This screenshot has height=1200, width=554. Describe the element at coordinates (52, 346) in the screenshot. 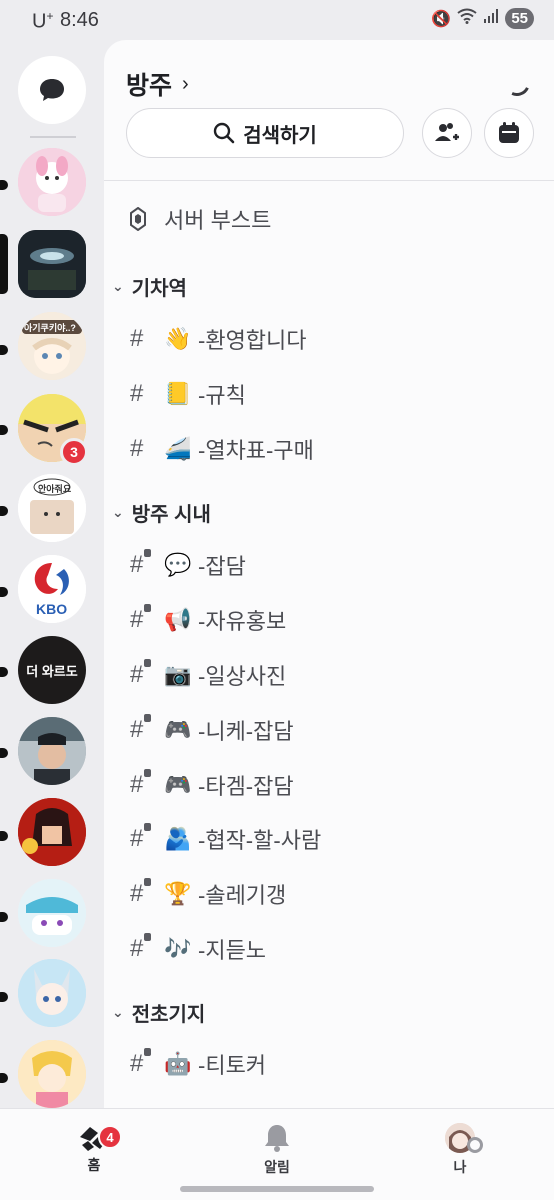

I see `server-icon-3: 아기쿠키야..?` at that location.